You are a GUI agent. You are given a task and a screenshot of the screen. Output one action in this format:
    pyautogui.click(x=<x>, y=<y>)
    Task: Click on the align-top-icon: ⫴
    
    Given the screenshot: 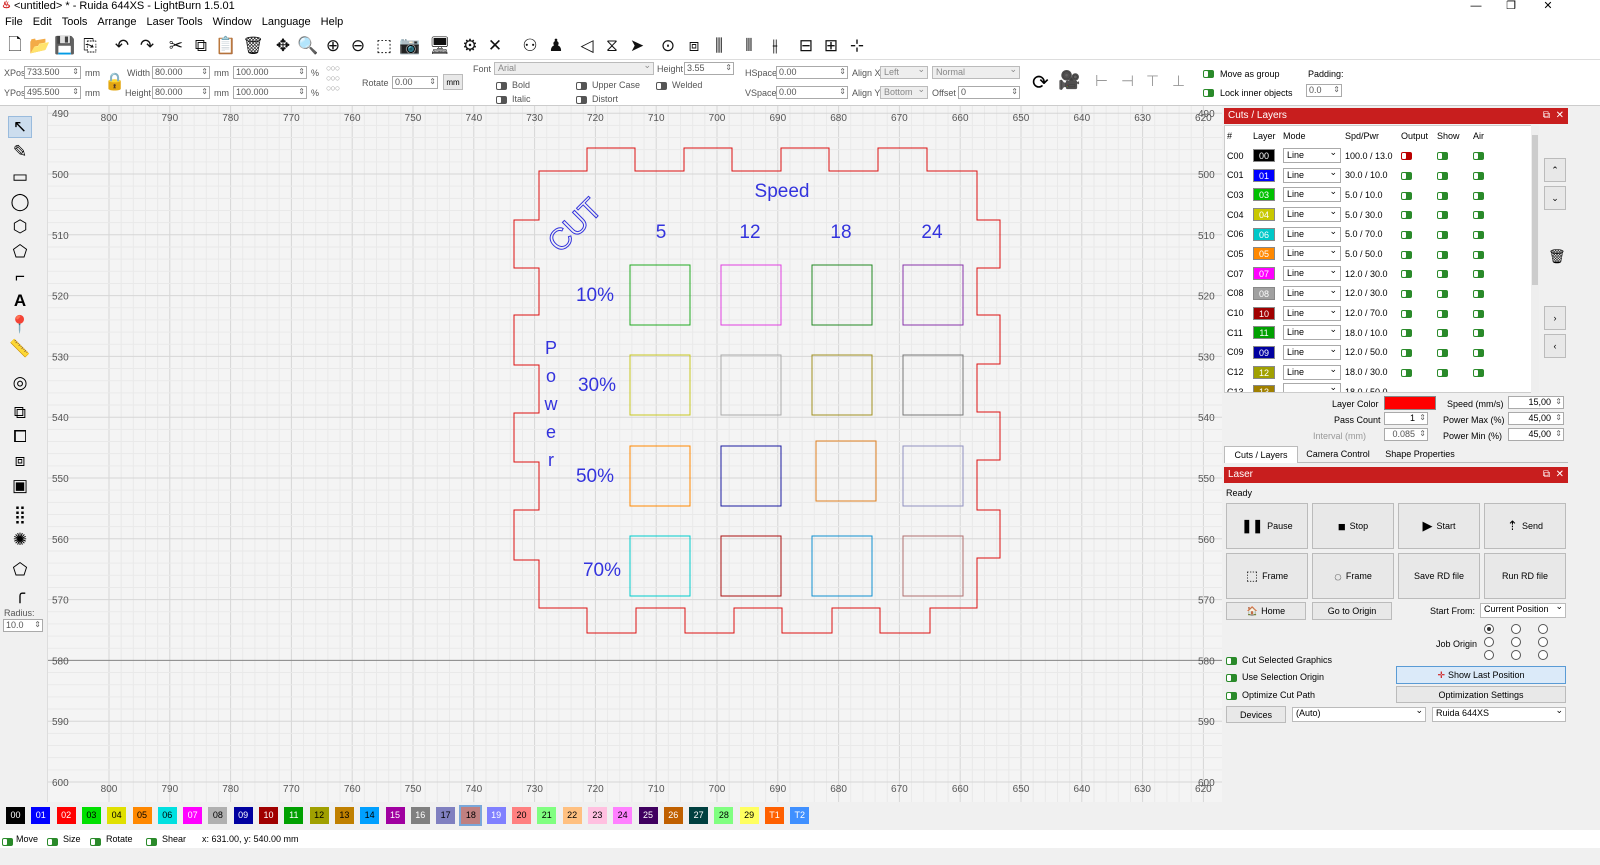 What is the action you would take?
    pyautogui.click(x=749, y=46)
    